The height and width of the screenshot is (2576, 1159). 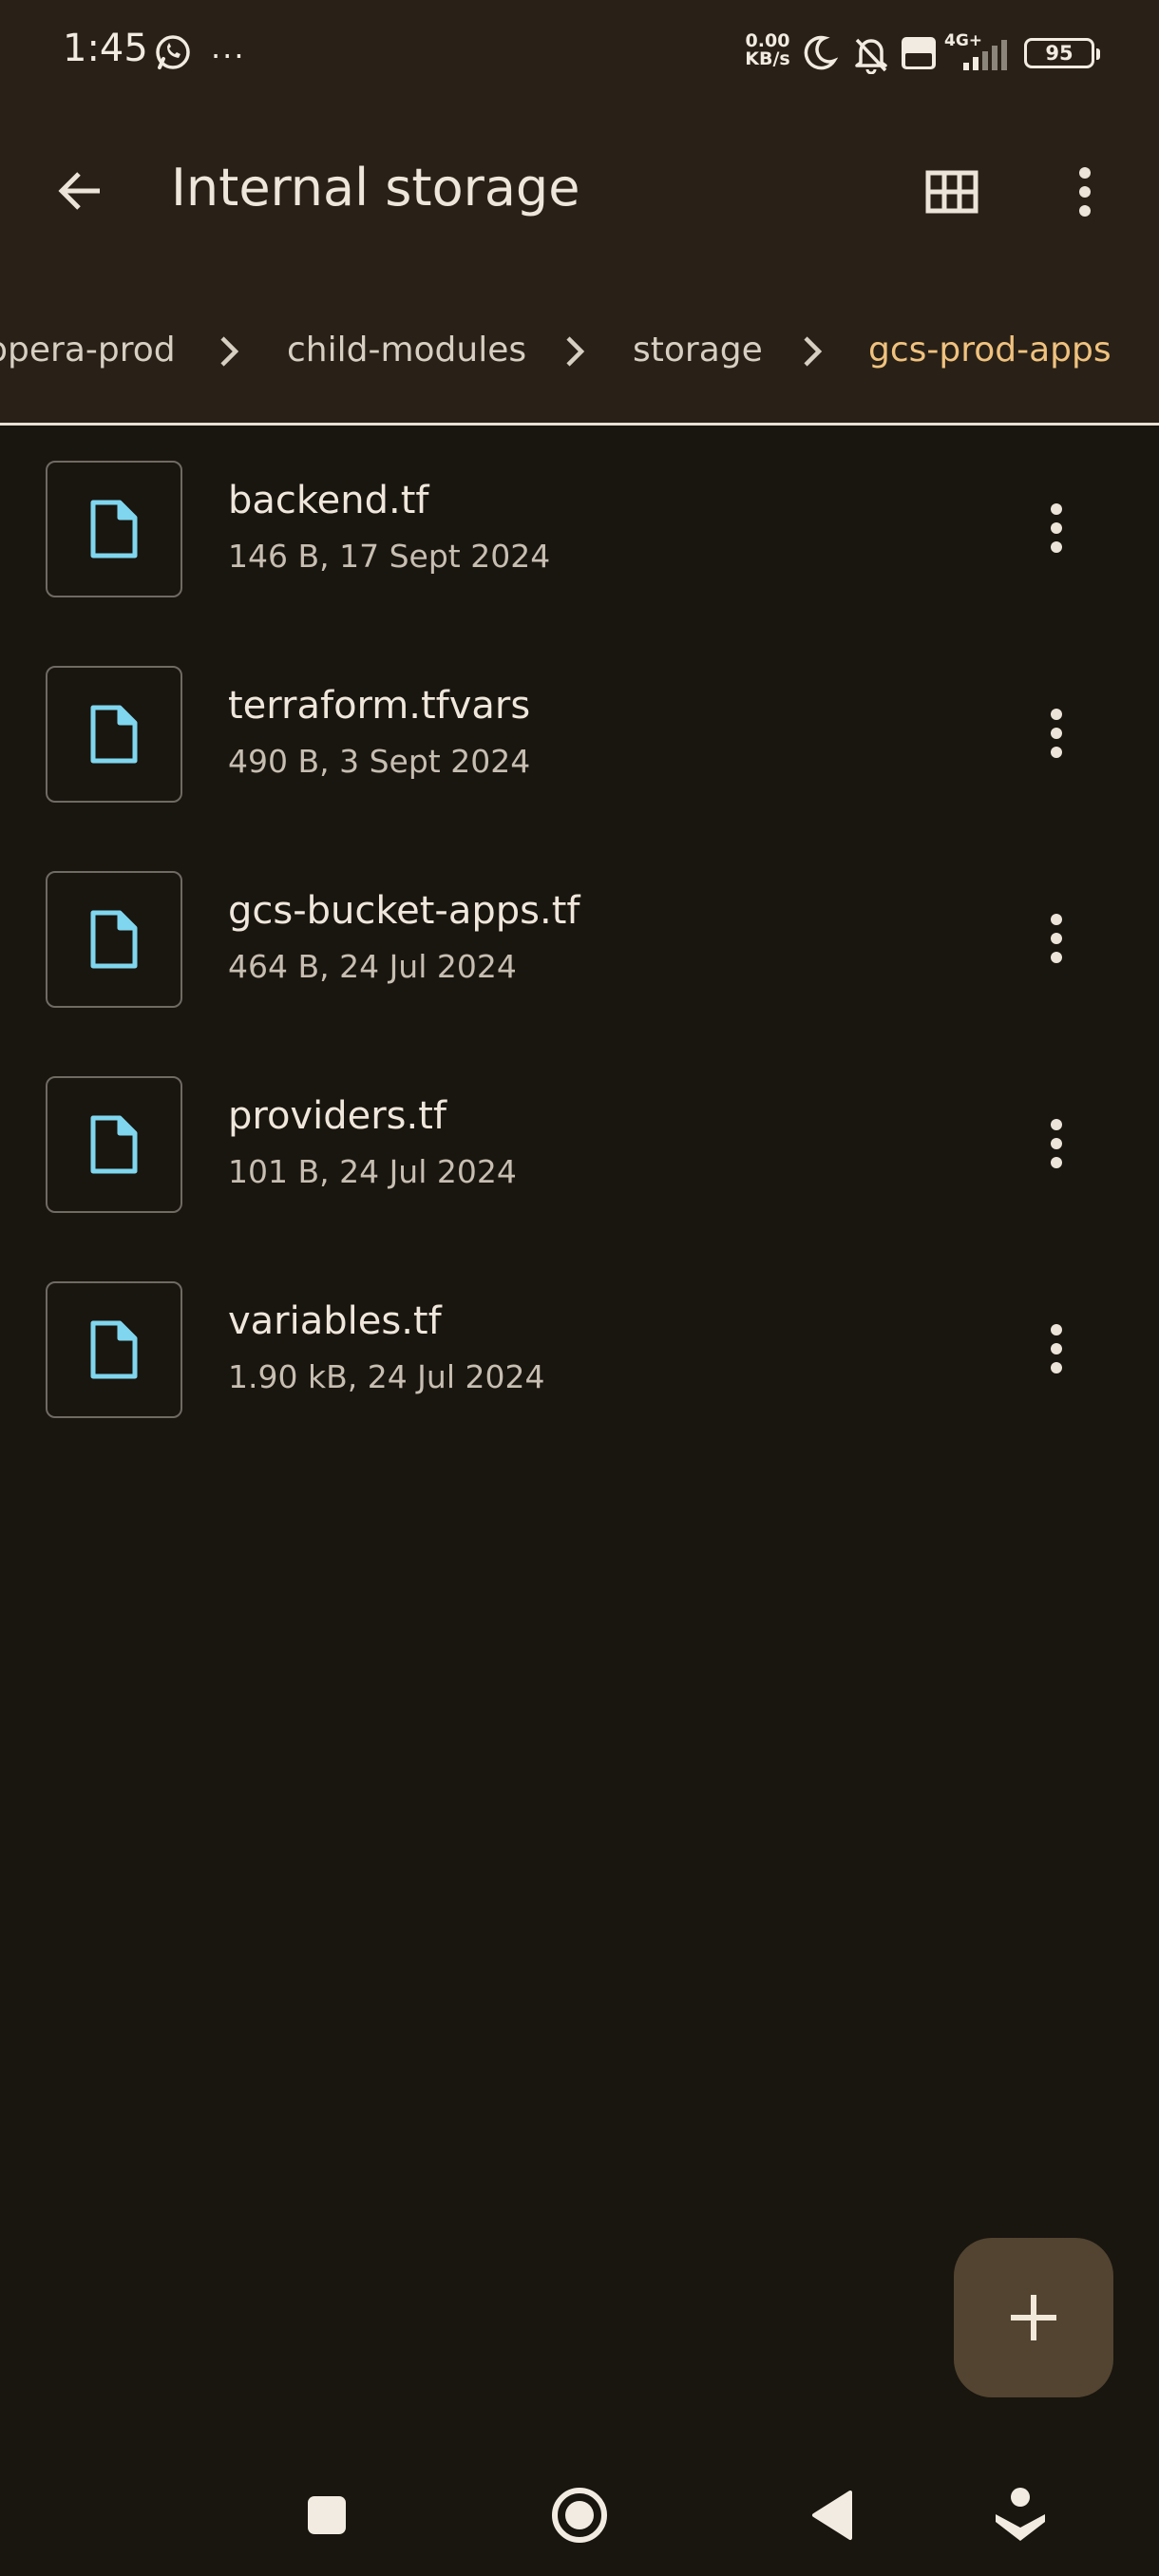 What do you see at coordinates (919, 55) in the screenshot?
I see `volte-icon` at bounding box center [919, 55].